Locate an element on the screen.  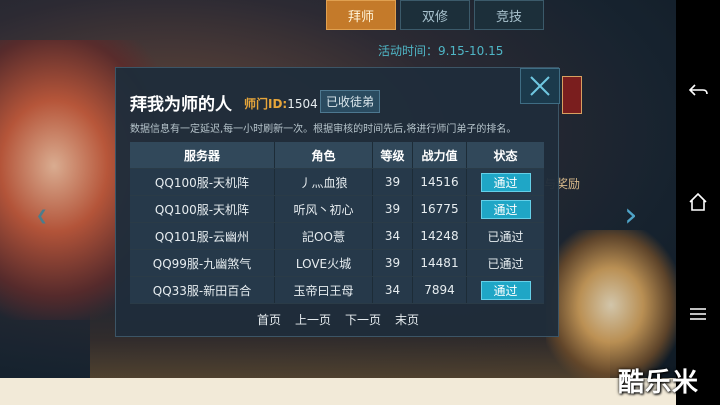
tab-arena: 竞技 is located at coordinates (509, 15).